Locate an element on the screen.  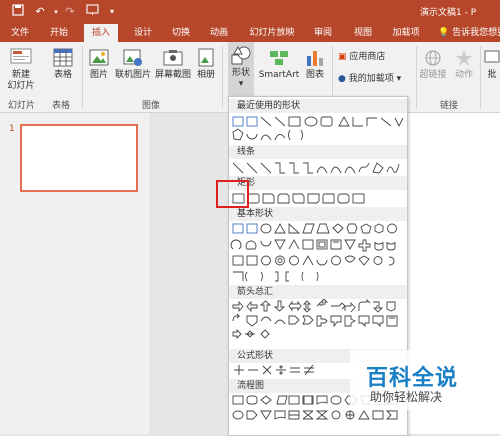
store-label: 应用商店 is located at coordinates (367, 57).